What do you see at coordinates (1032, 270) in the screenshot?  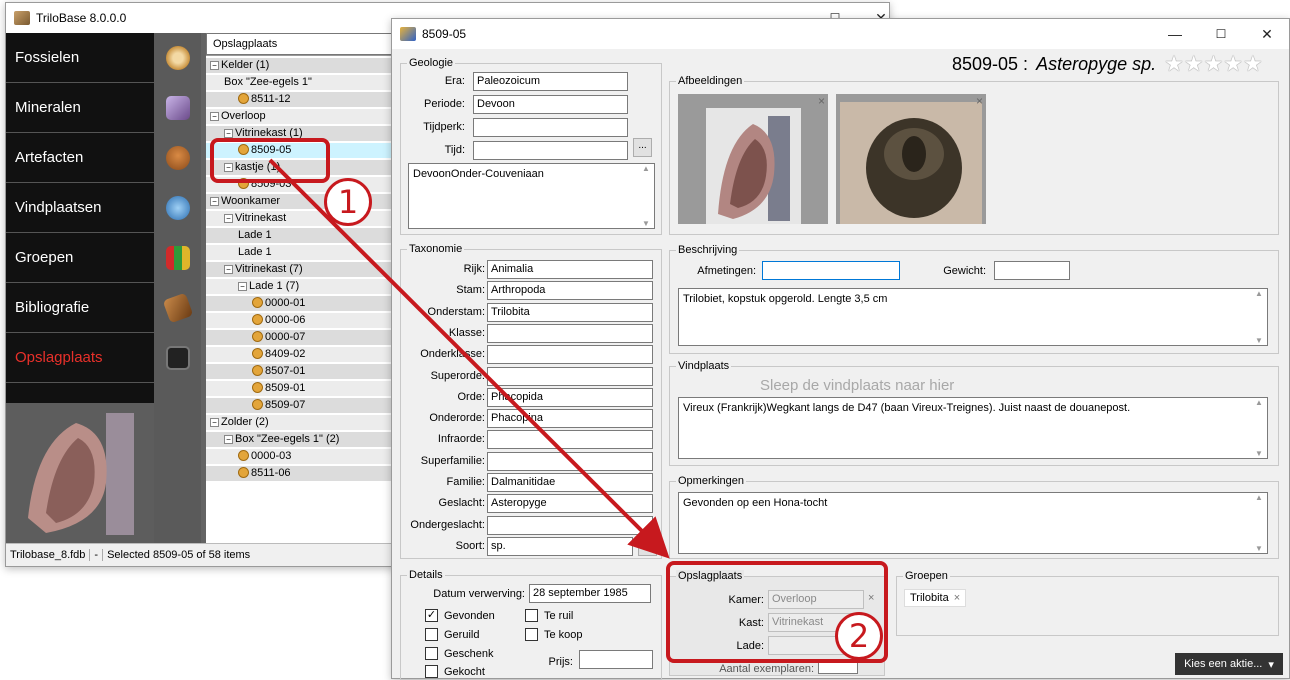 I see `gewicht-field` at bounding box center [1032, 270].